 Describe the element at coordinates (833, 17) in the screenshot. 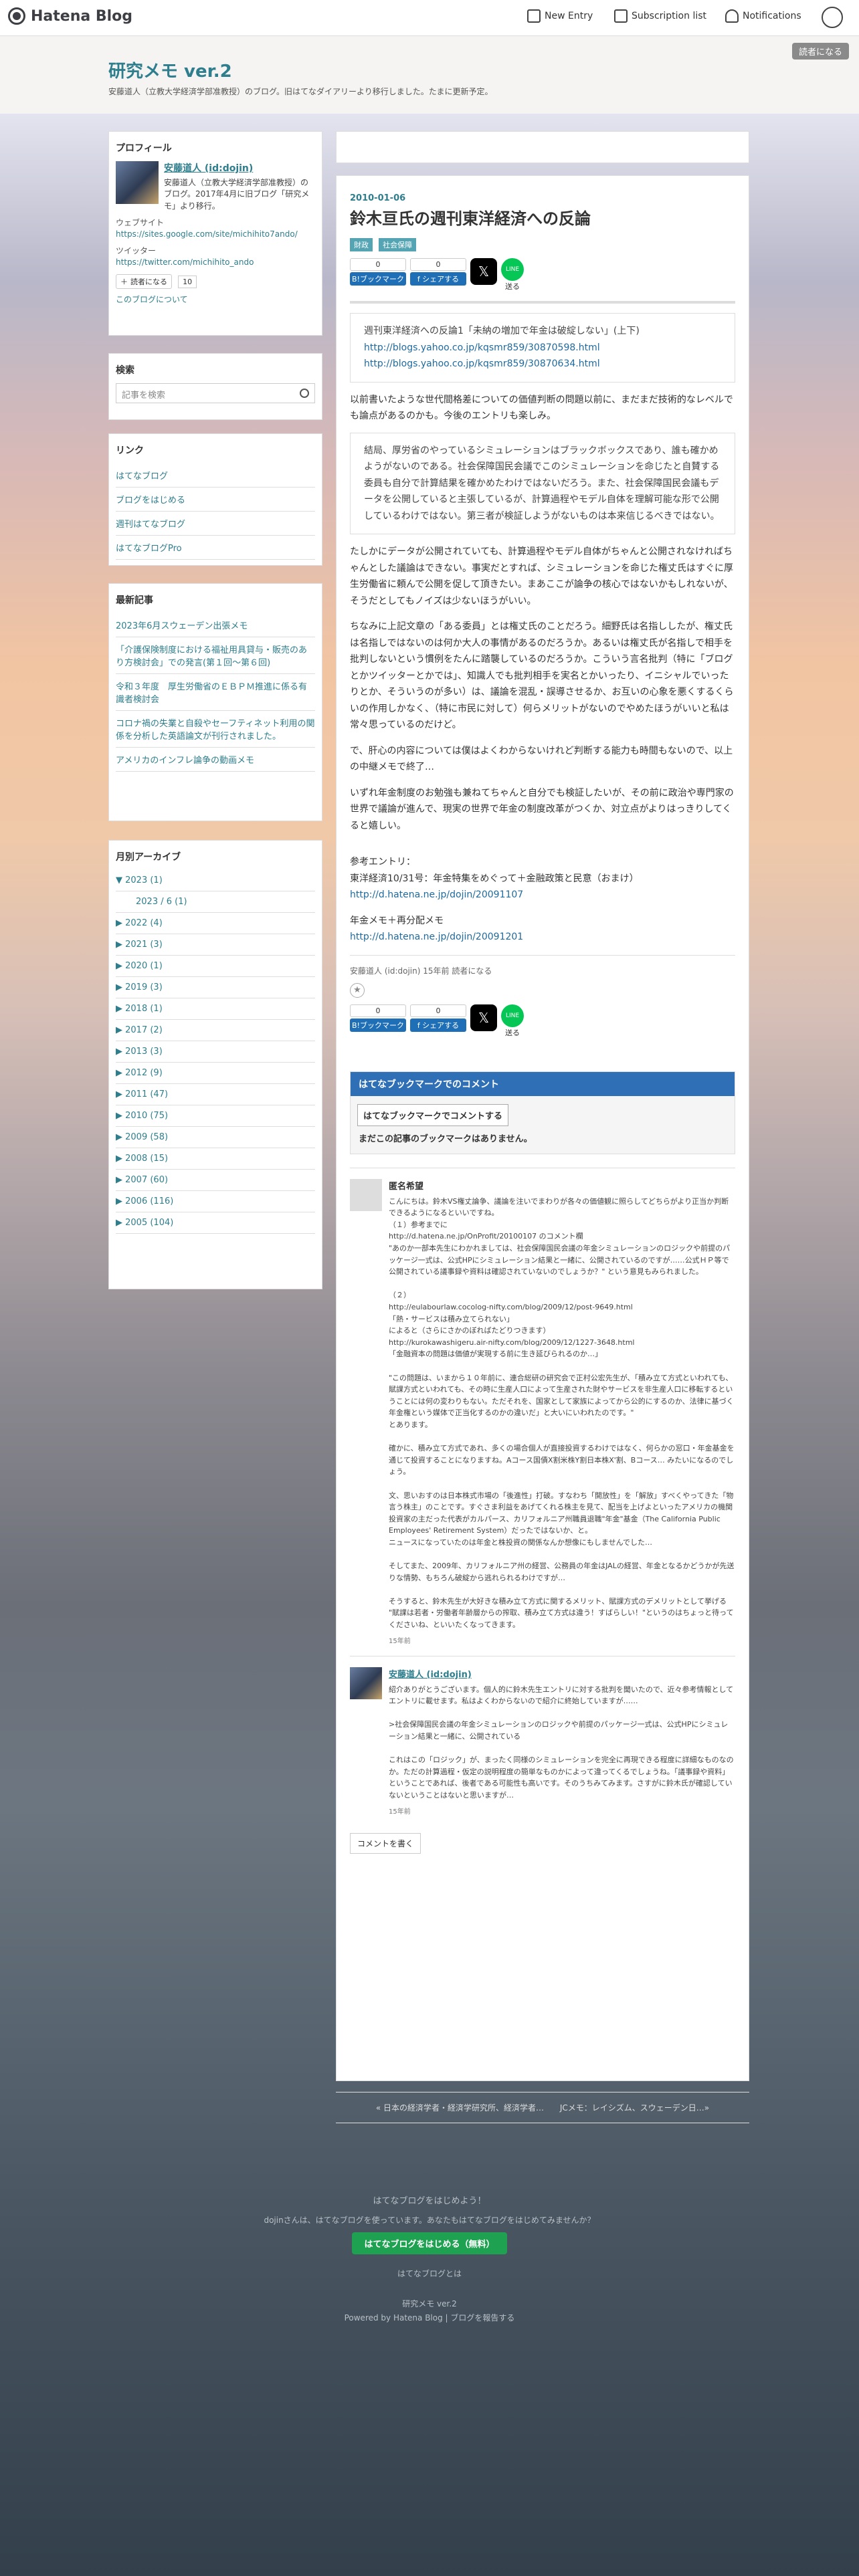

I see `user-menu-avatar` at that location.